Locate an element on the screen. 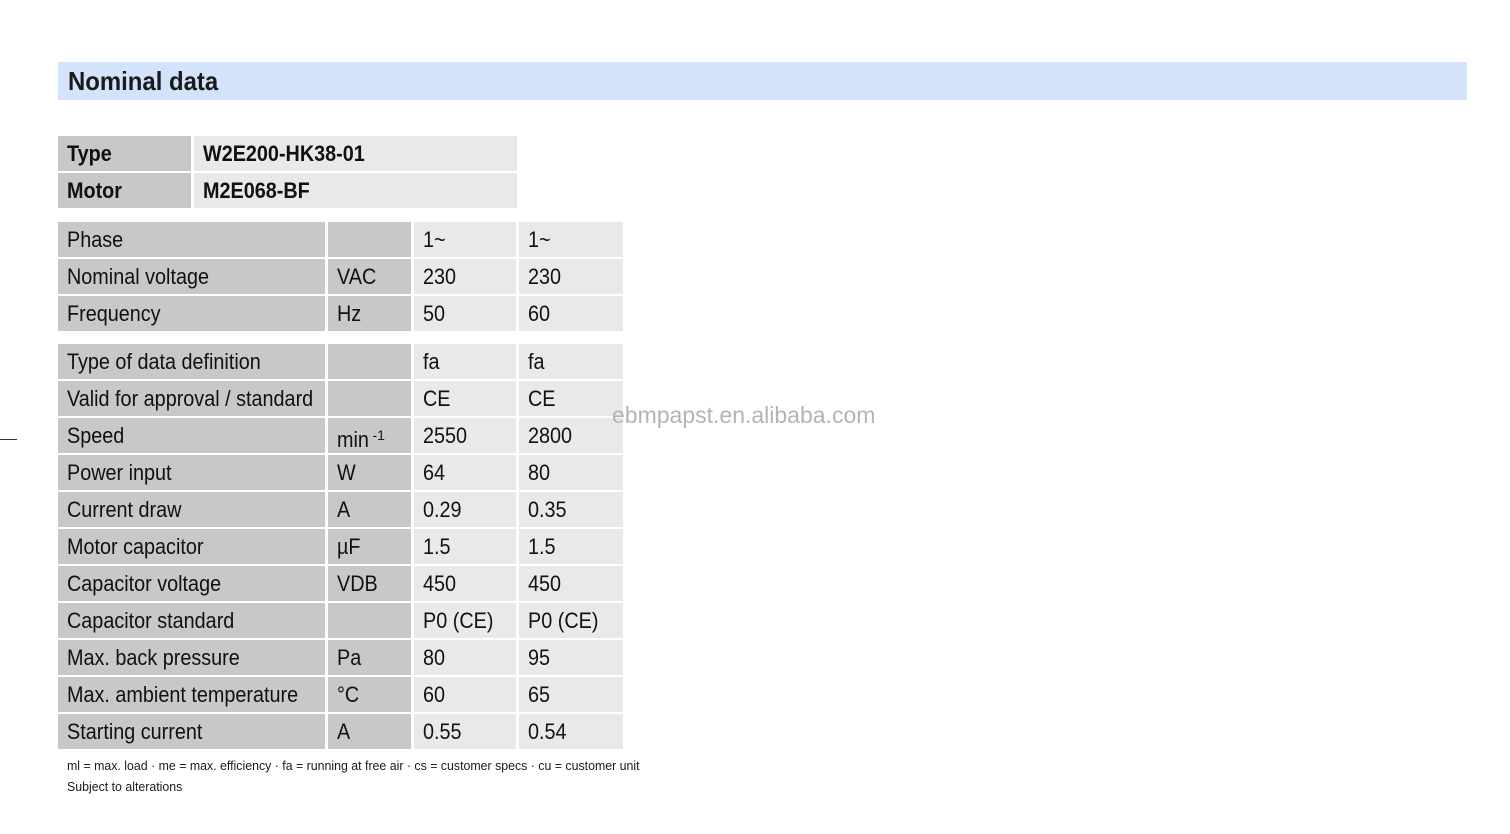 The height and width of the screenshot is (834, 1510). spec-value-60hz-text: 60 is located at coordinates (539, 313).